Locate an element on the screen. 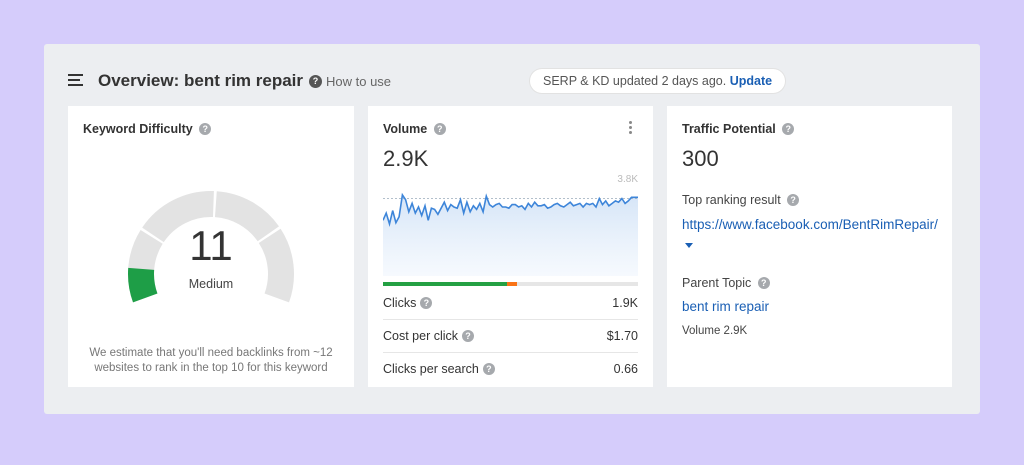 The image size is (1024, 465). no-clicks-segment is located at coordinates (577, 284).